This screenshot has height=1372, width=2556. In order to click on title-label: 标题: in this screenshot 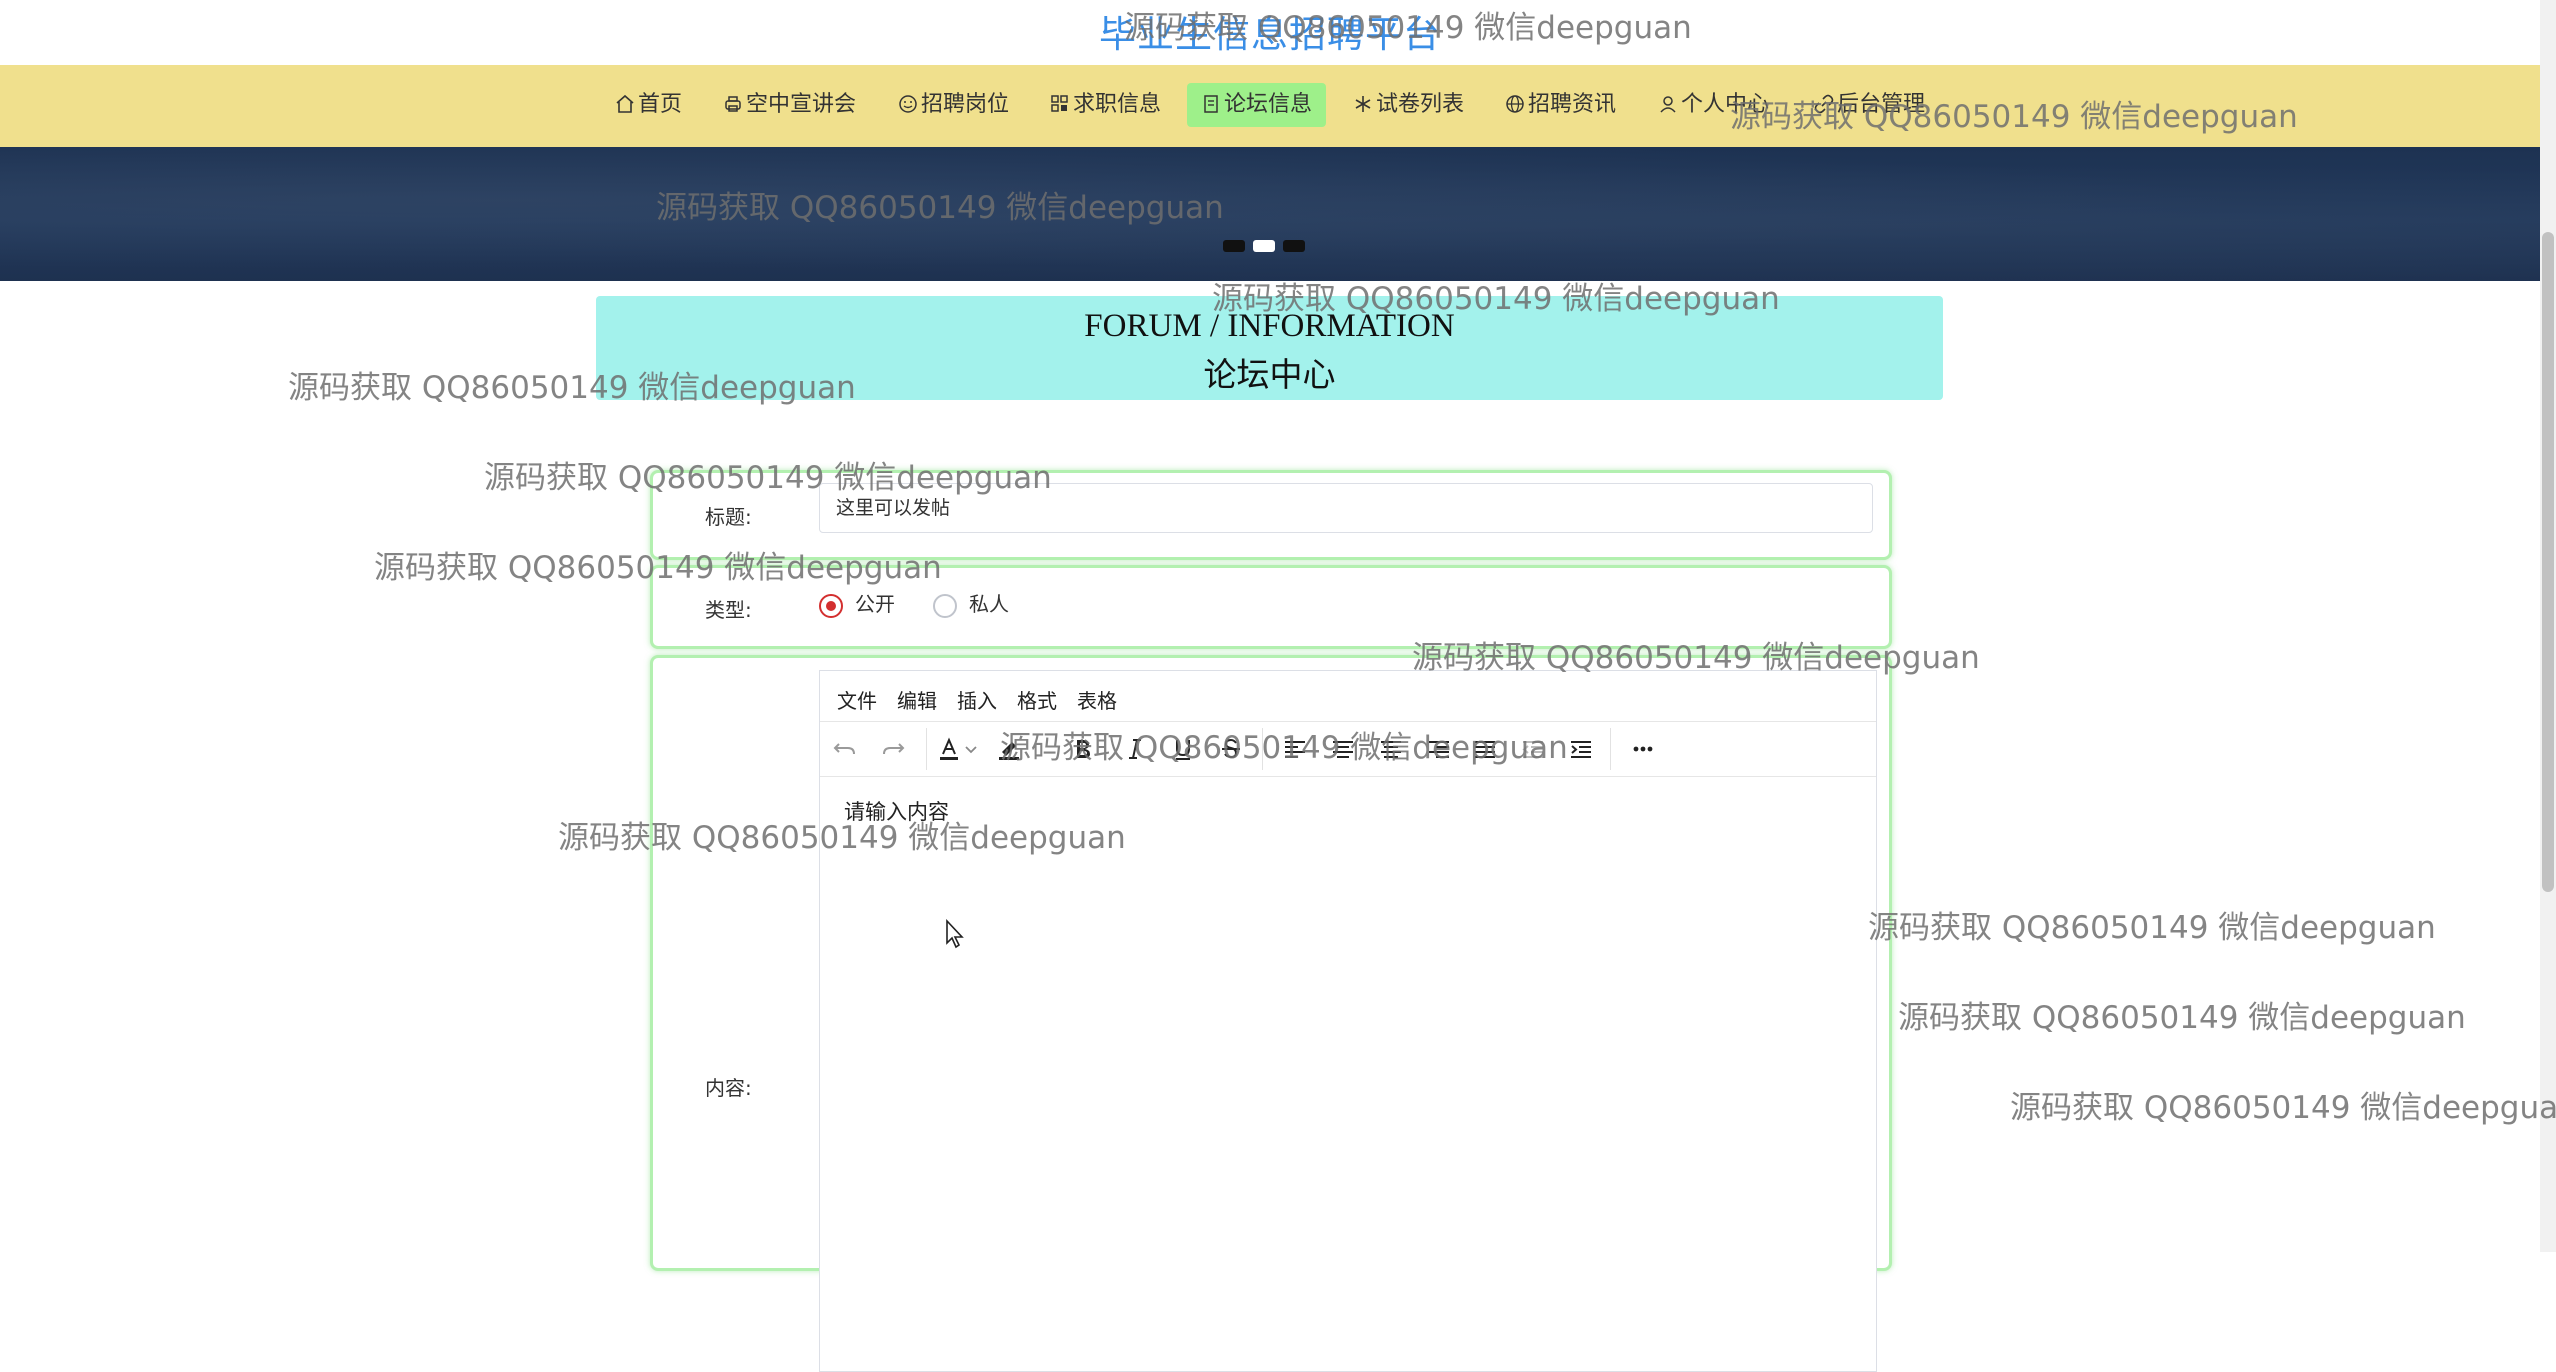, I will do `click(728, 517)`.